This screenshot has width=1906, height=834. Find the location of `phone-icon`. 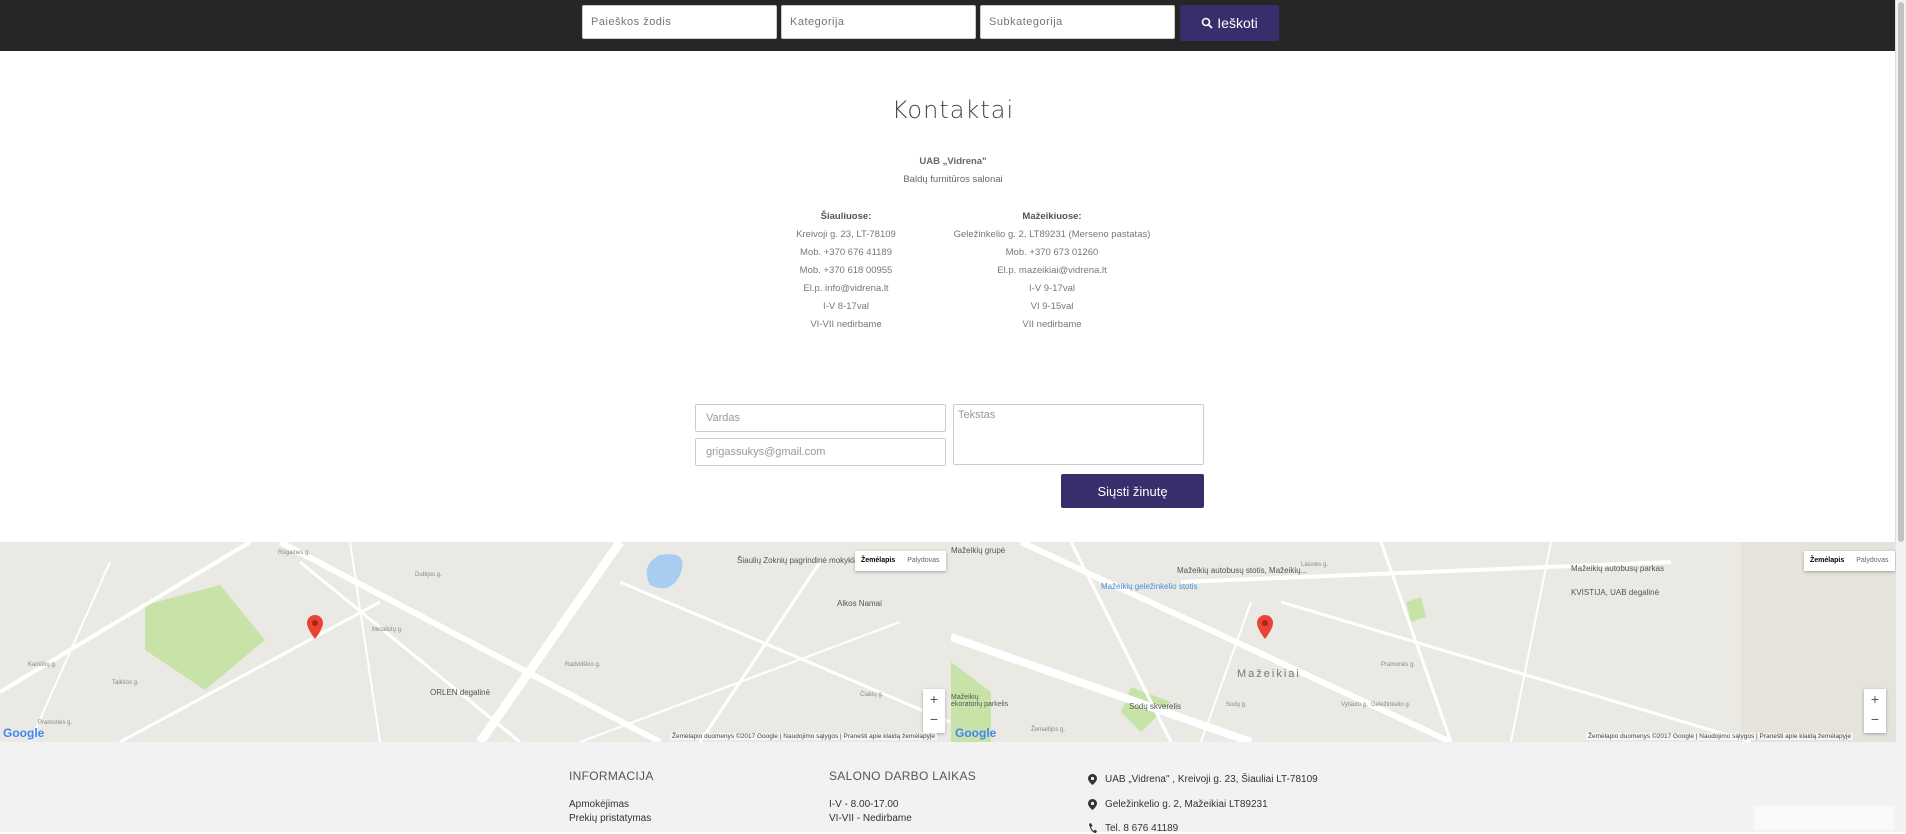

phone-icon is located at coordinates (1093, 828).